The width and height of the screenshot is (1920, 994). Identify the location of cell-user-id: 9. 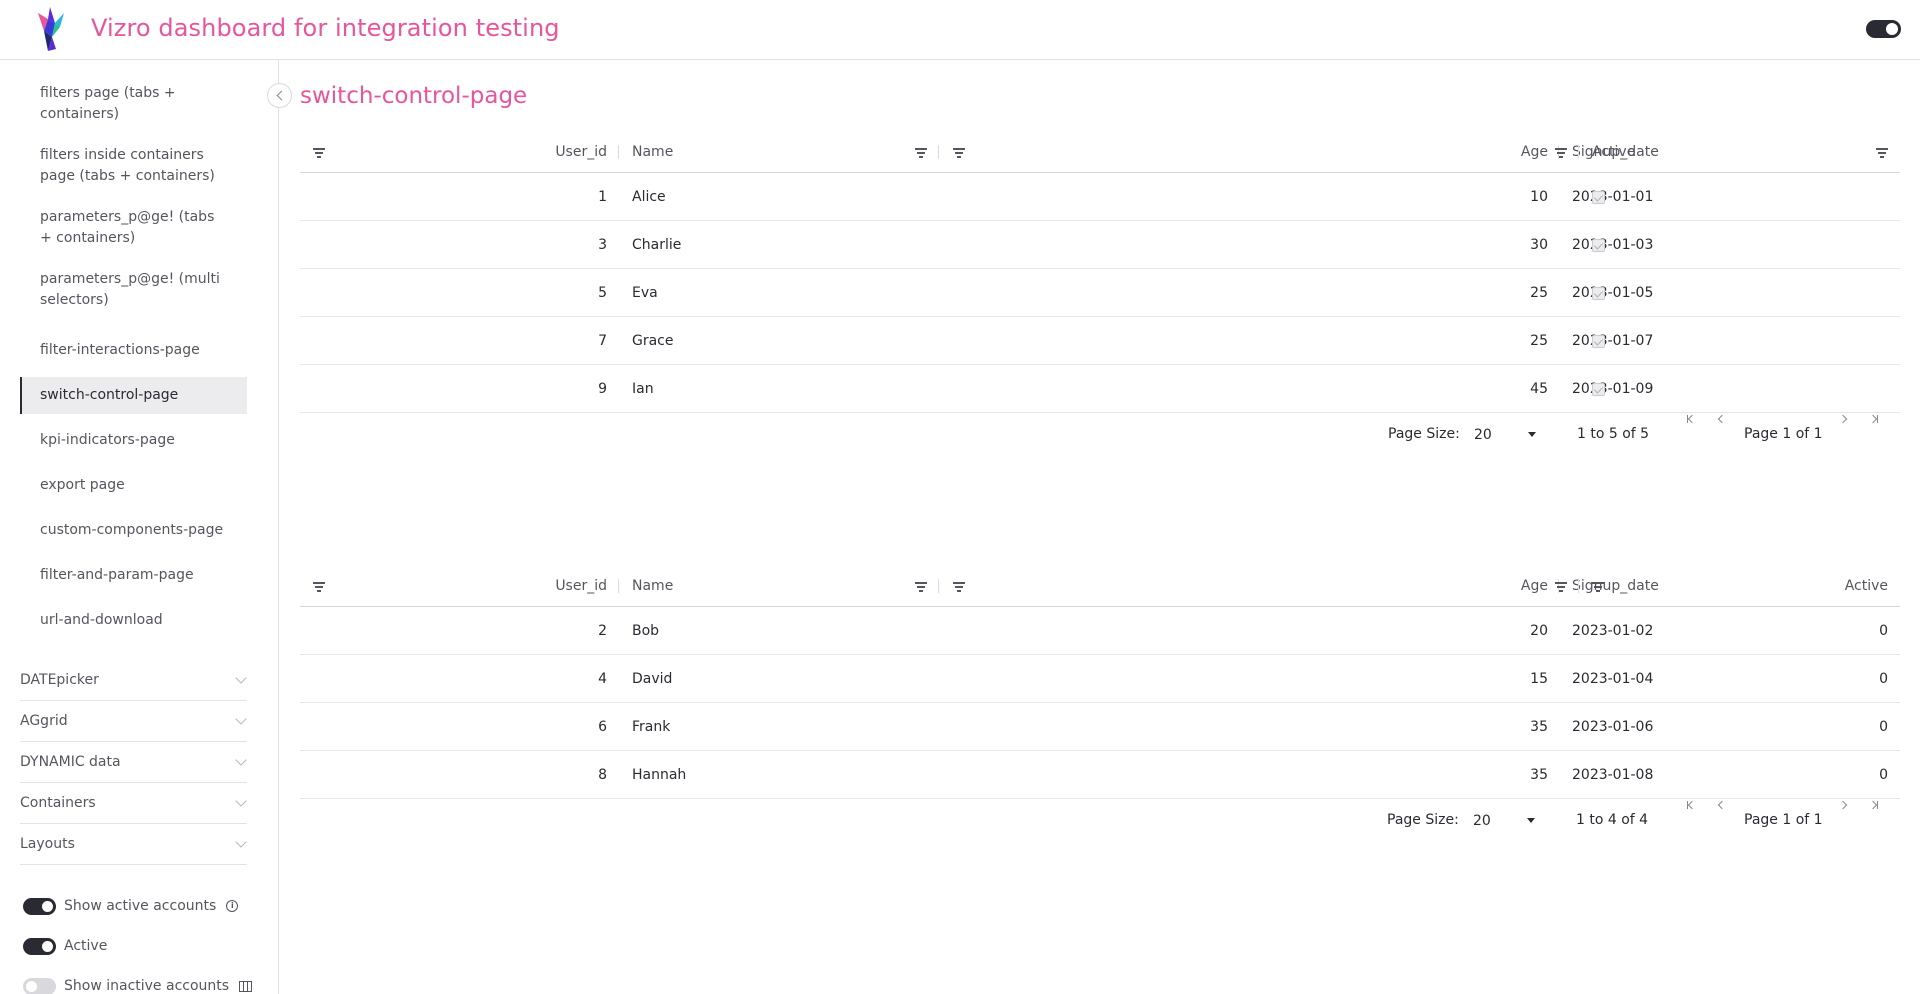
(602, 389).